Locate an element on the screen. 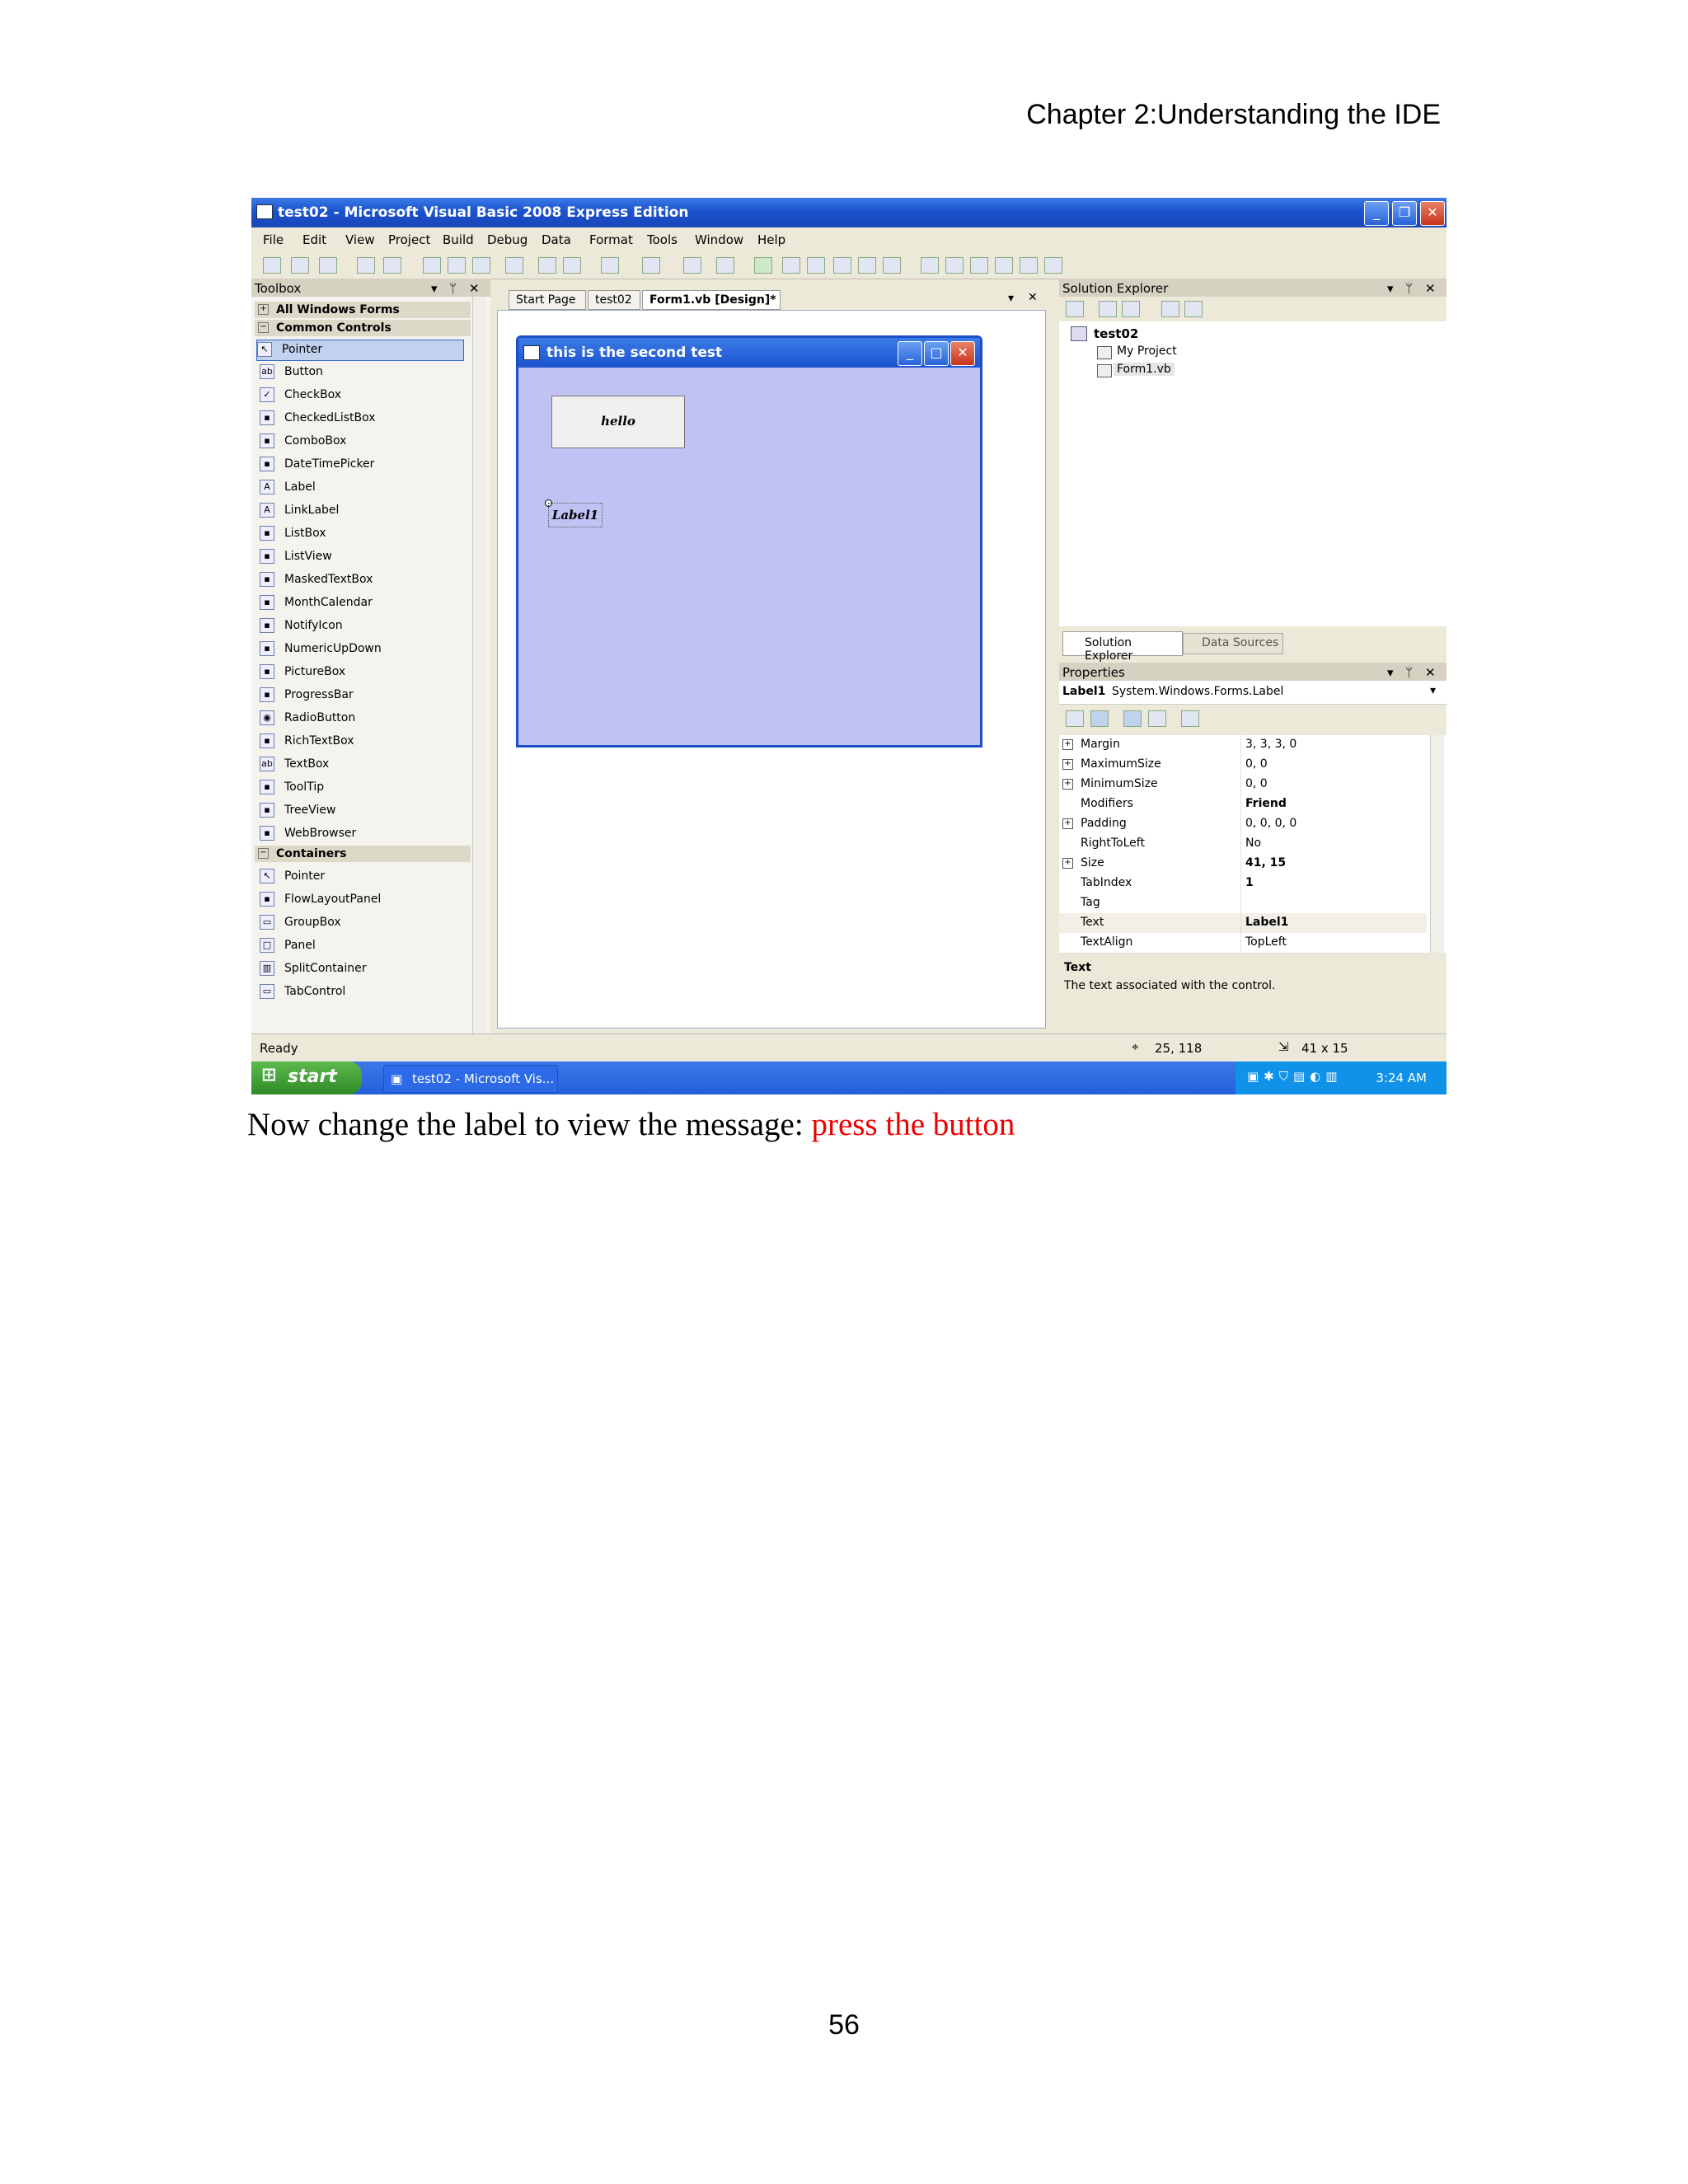 The height and width of the screenshot is (2184, 1688). toolbox-item-checkedlistbox: ▪ CheckedListBox is located at coordinates (363, 419).